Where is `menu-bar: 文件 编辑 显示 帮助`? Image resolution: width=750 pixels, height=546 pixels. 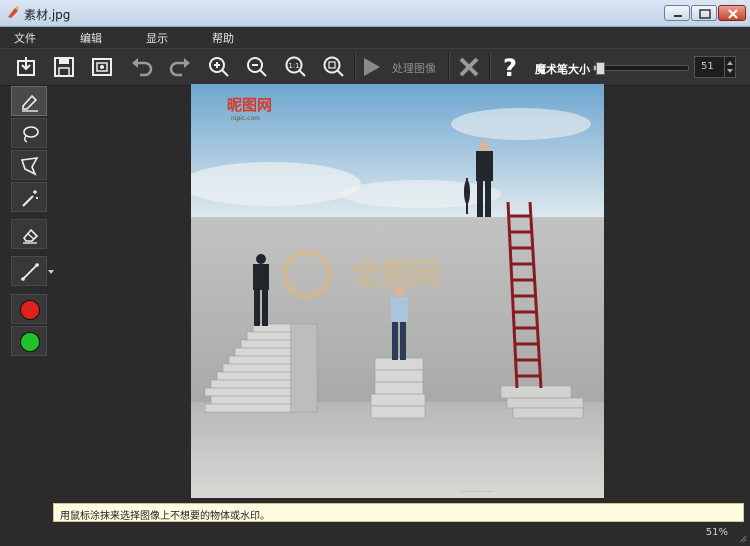
menu-bar: 文件 编辑 显示 帮助 is located at coordinates (375, 37).